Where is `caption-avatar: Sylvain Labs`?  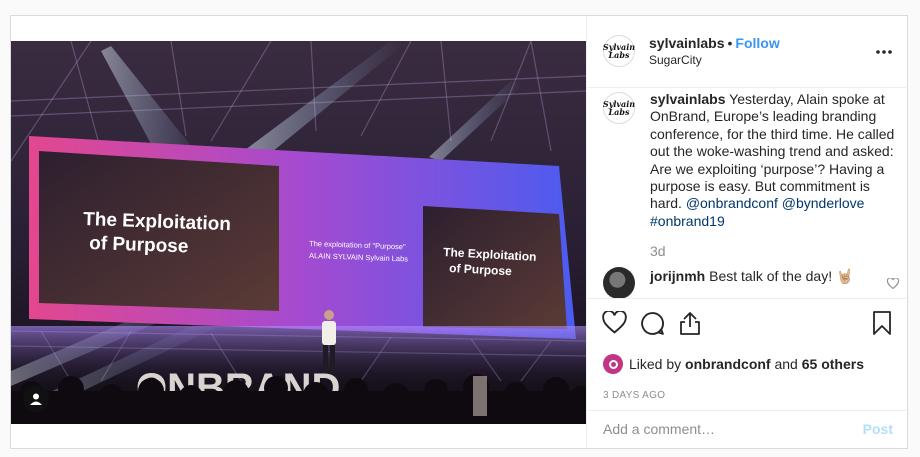 caption-avatar: Sylvain Labs is located at coordinates (619, 108).